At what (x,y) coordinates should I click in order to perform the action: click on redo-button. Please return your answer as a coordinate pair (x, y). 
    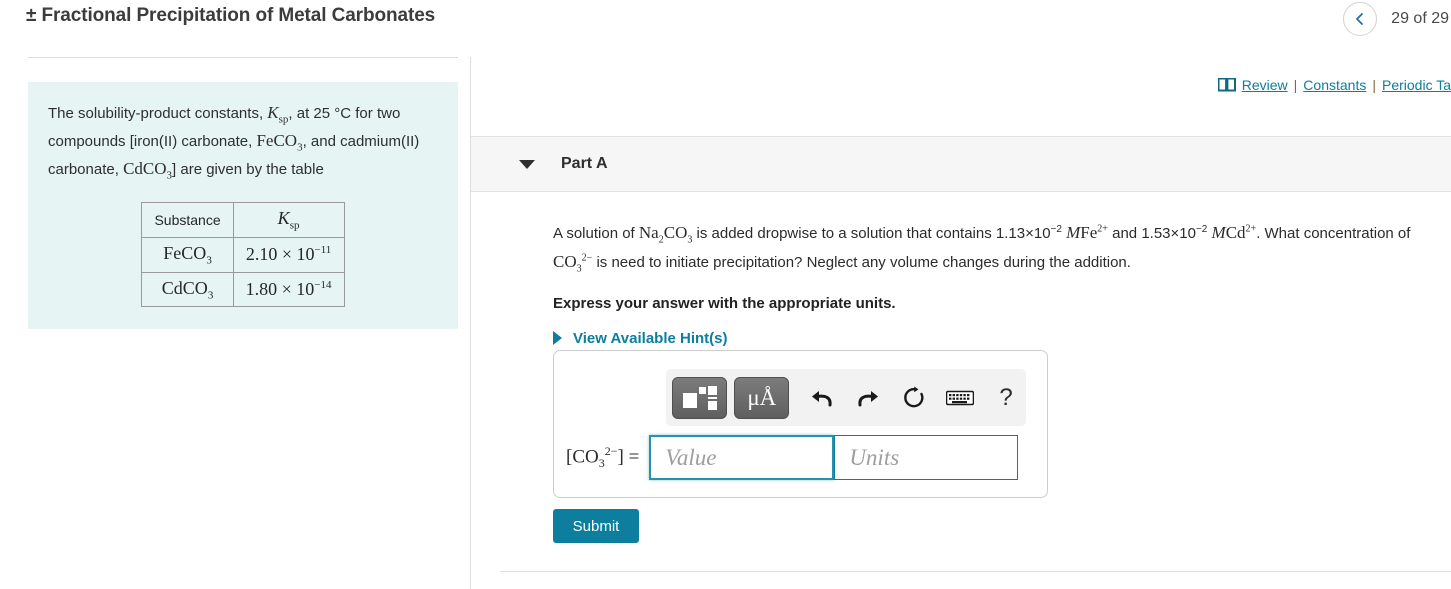
    Looking at the image, I should click on (868, 398).